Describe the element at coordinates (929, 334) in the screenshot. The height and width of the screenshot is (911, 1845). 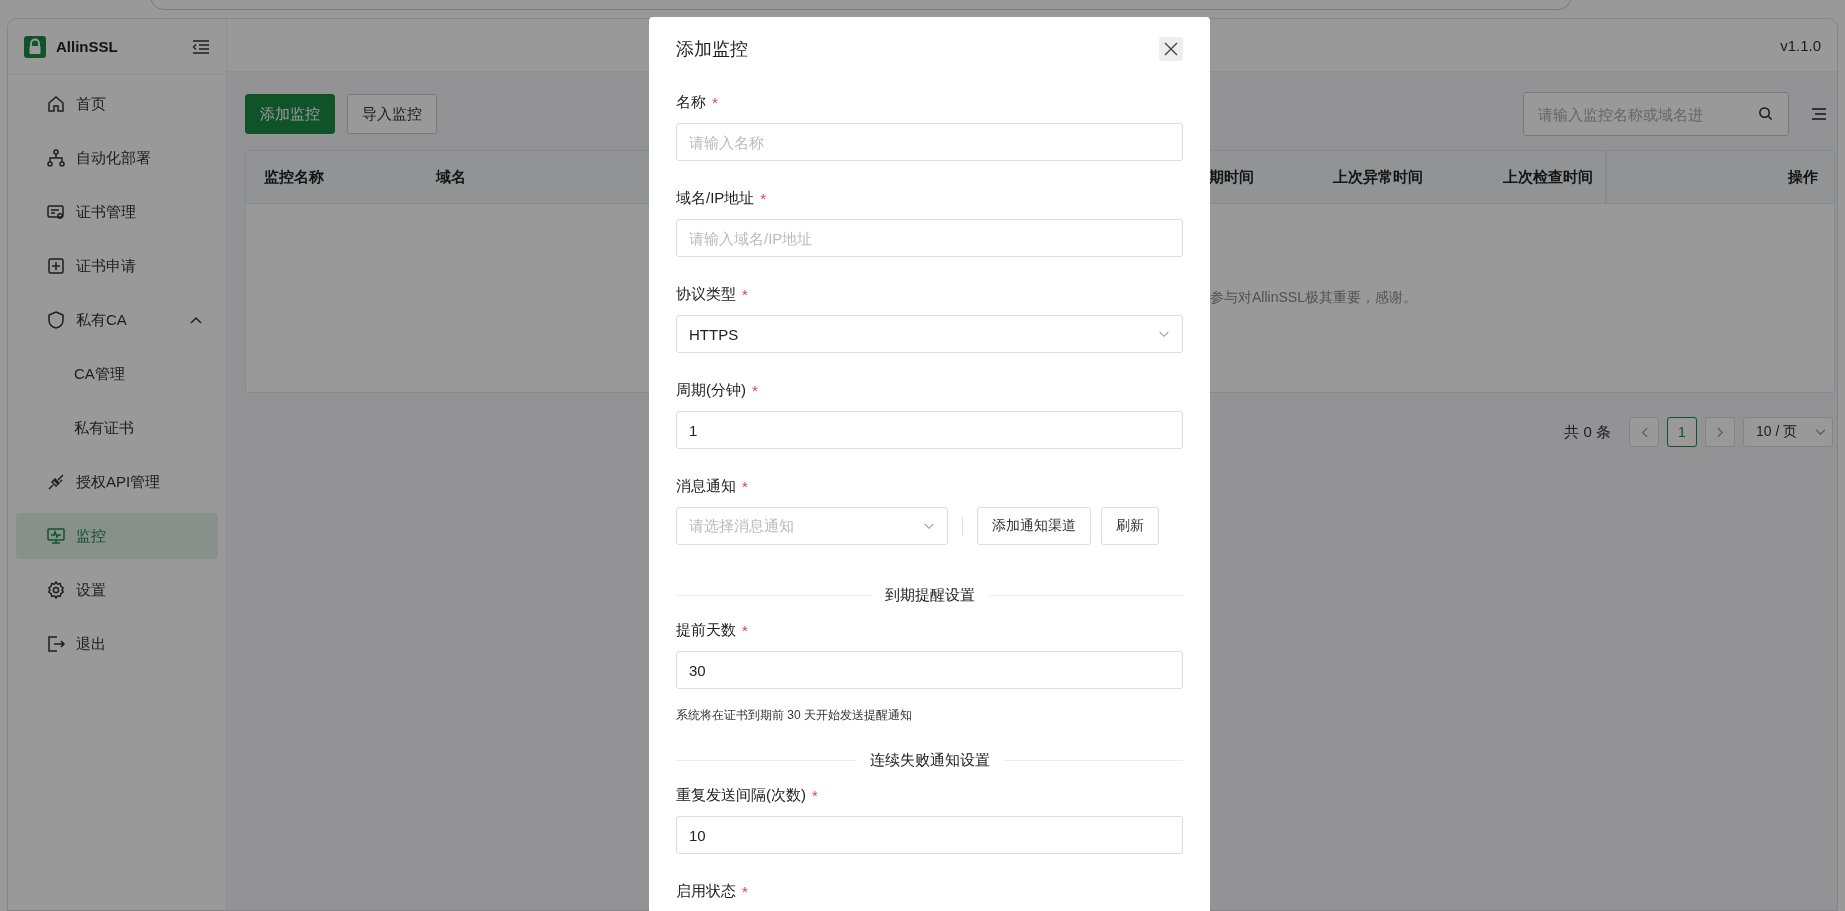
I see `select-field: HTTPS` at that location.